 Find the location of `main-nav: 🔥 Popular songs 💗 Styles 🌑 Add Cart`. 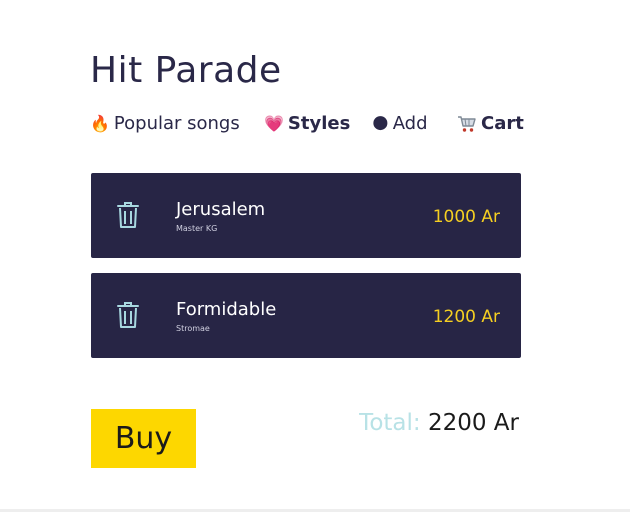

main-nav: 🔥 Popular songs 💗 Styles 🌑 Add Cart is located at coordinates (307, 126).